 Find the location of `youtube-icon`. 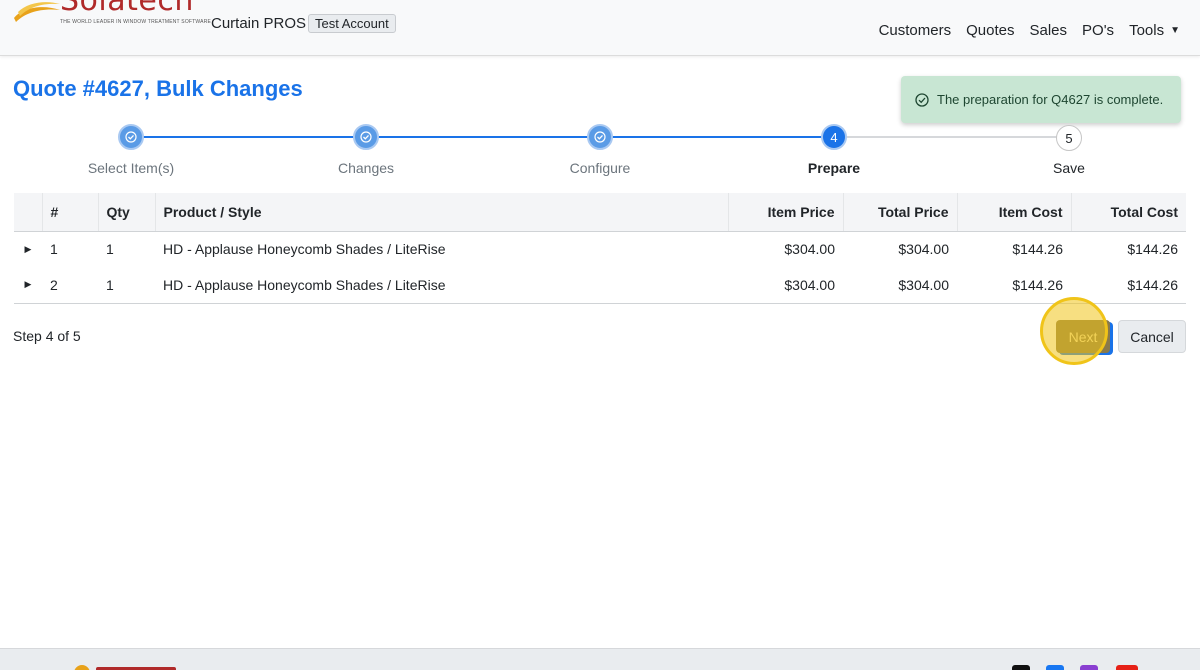

youtube-icon is located at coordinates (1127, 667).